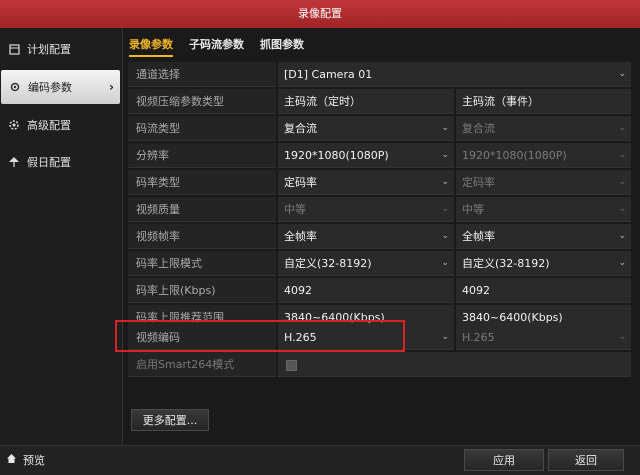  I want to click on row-label: 码率上限(Kbps), so click(202, 290).